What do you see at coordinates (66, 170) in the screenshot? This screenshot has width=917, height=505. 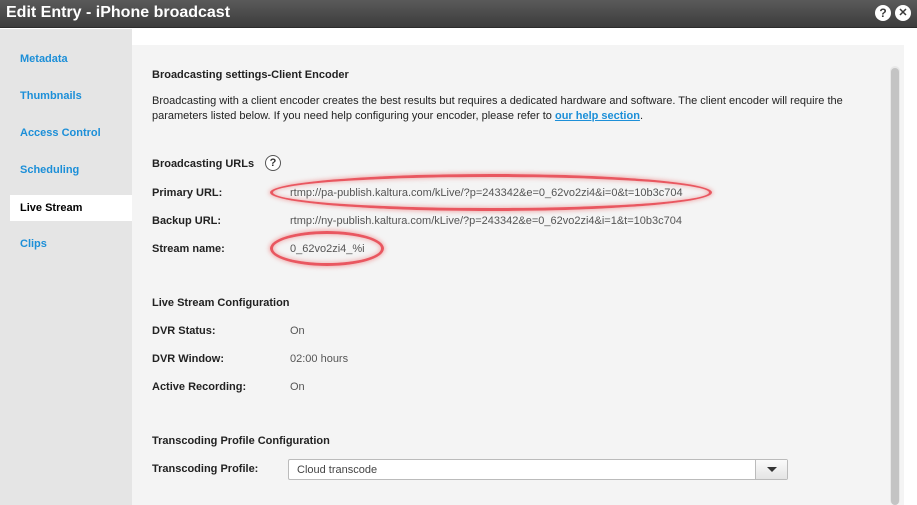 I see `sidebar-item-scheduling: Scheduling` at bounding box center [66, 170].